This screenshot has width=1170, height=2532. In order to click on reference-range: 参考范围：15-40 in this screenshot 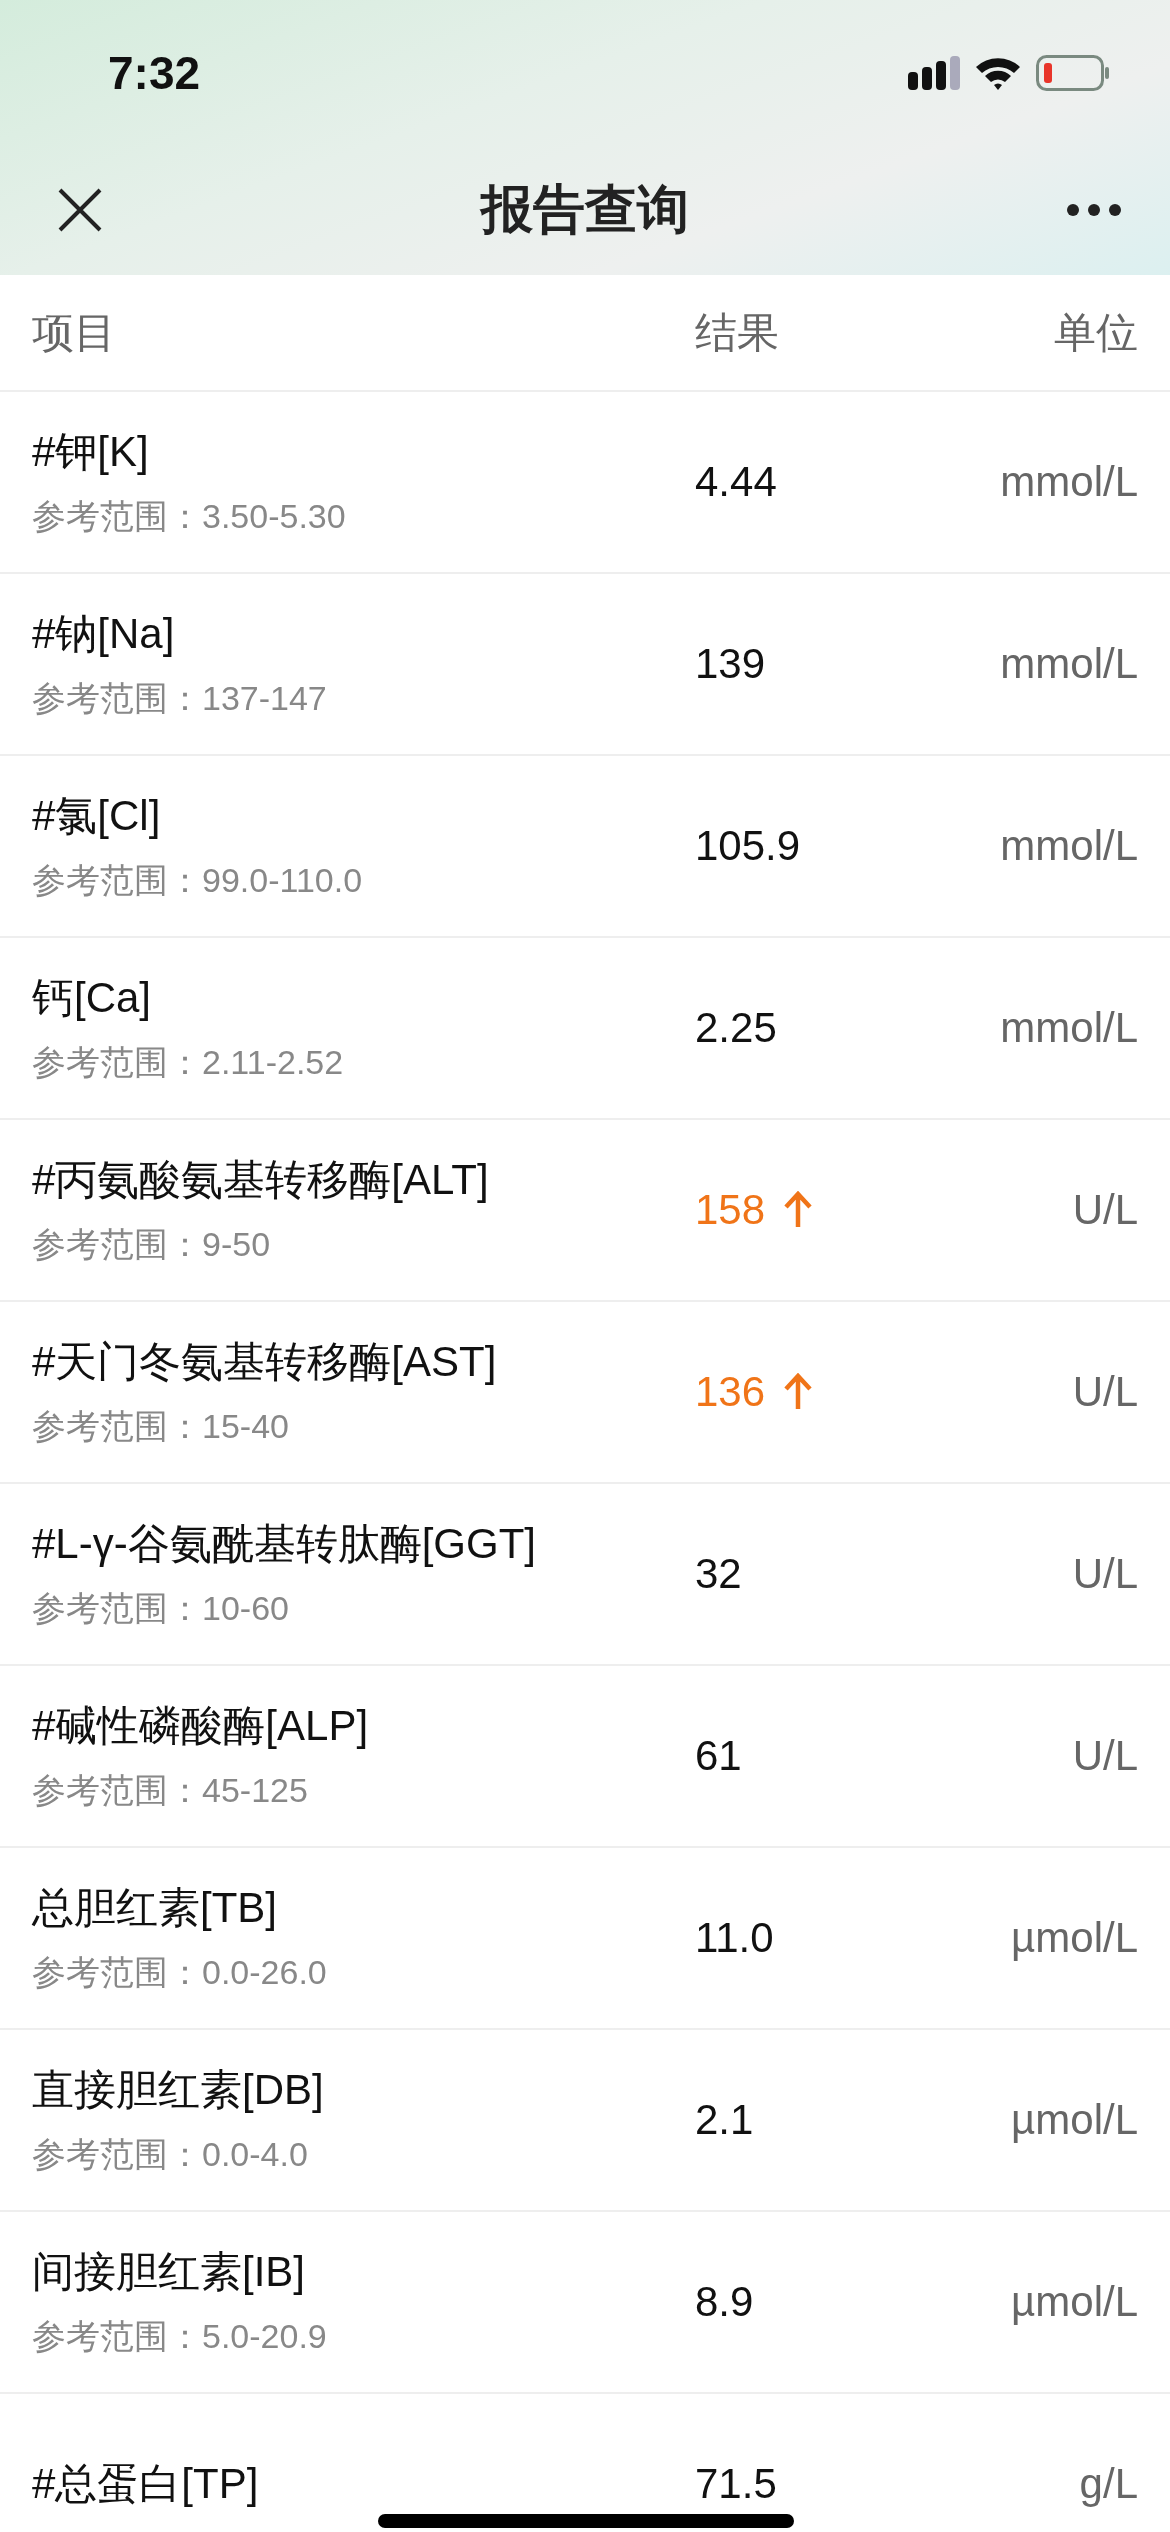, I will do `click(160, 1426)`.